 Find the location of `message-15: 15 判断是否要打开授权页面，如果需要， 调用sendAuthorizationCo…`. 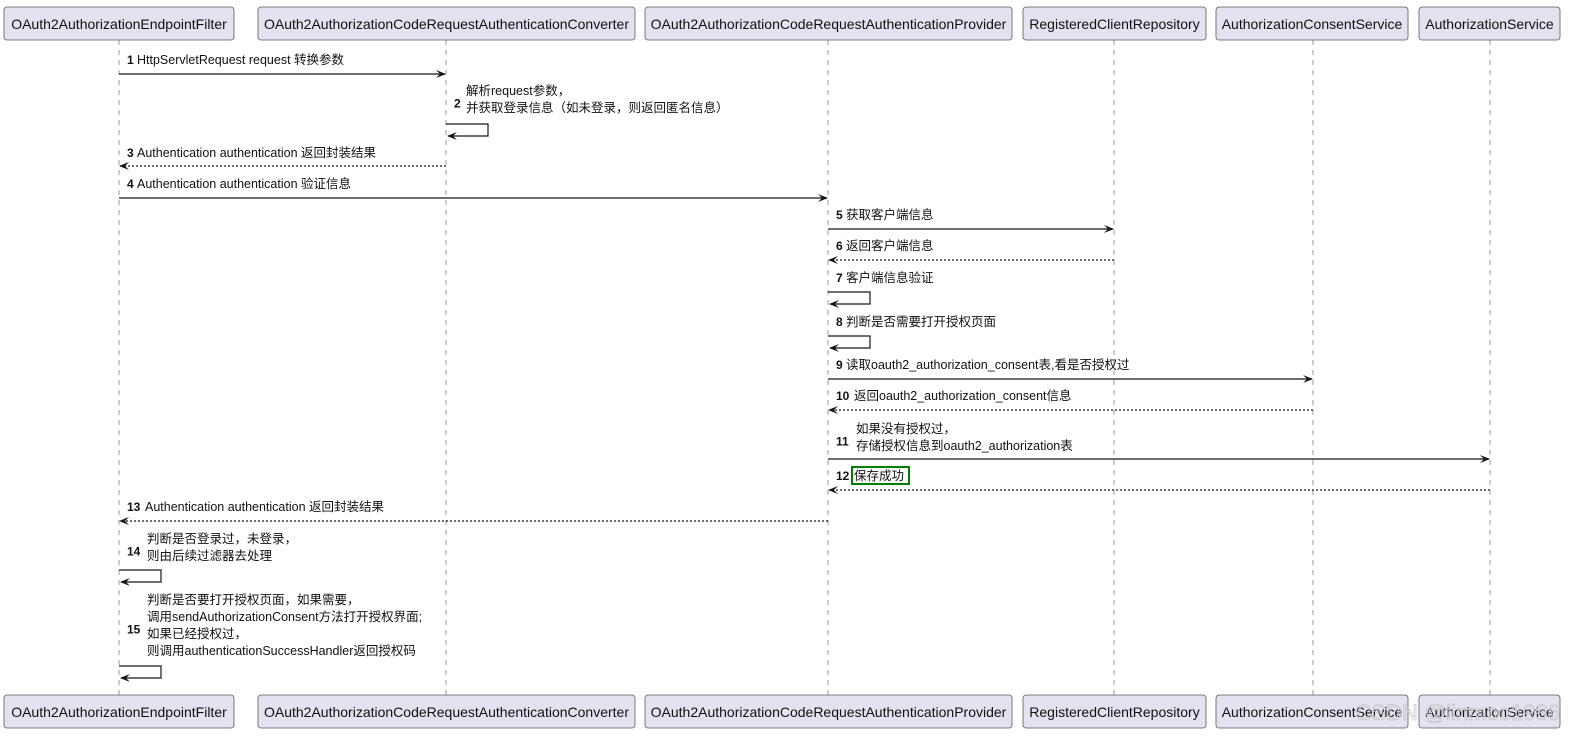

message-15: 15 判断是否要打开授权页面，如果需要， 调用sendAuthorizationCo… is located at coordinates (270, 637).